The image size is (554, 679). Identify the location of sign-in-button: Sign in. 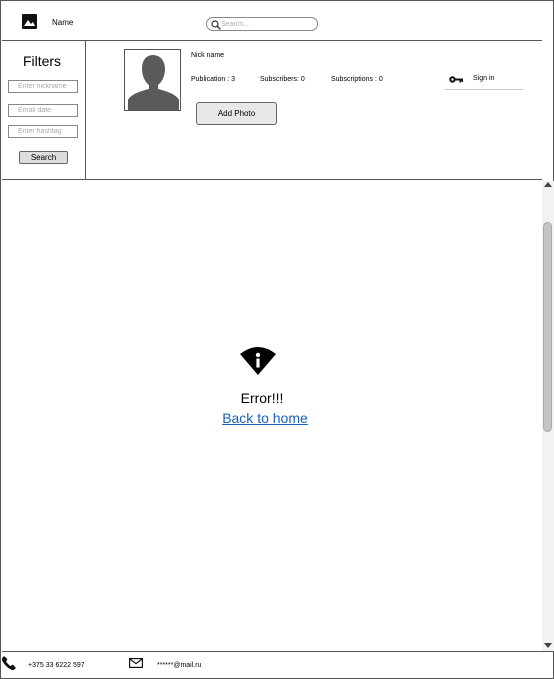
(484, 79).